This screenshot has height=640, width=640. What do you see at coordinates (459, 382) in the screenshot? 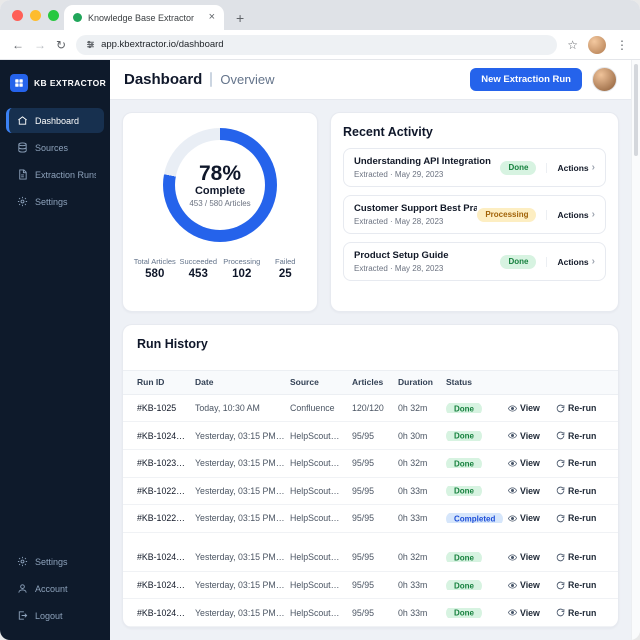
I see `column-status: Status` at bounding box center [459, 382].